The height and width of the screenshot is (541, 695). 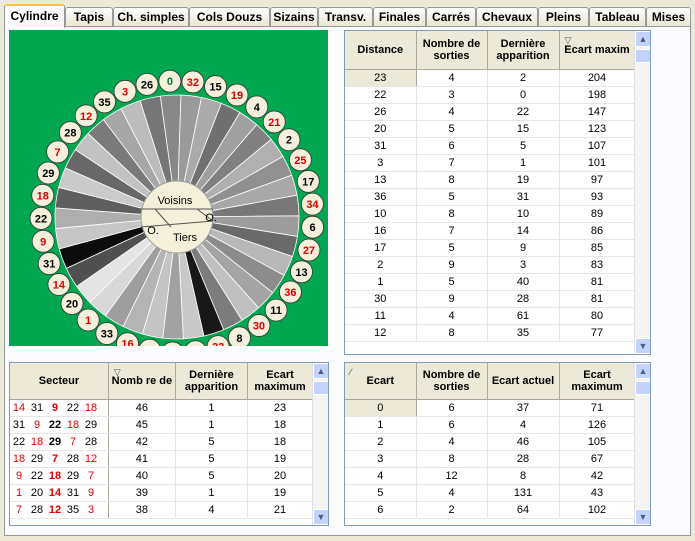 I want to click on tab-pleins: Pleins, so click(x=563, y=17).